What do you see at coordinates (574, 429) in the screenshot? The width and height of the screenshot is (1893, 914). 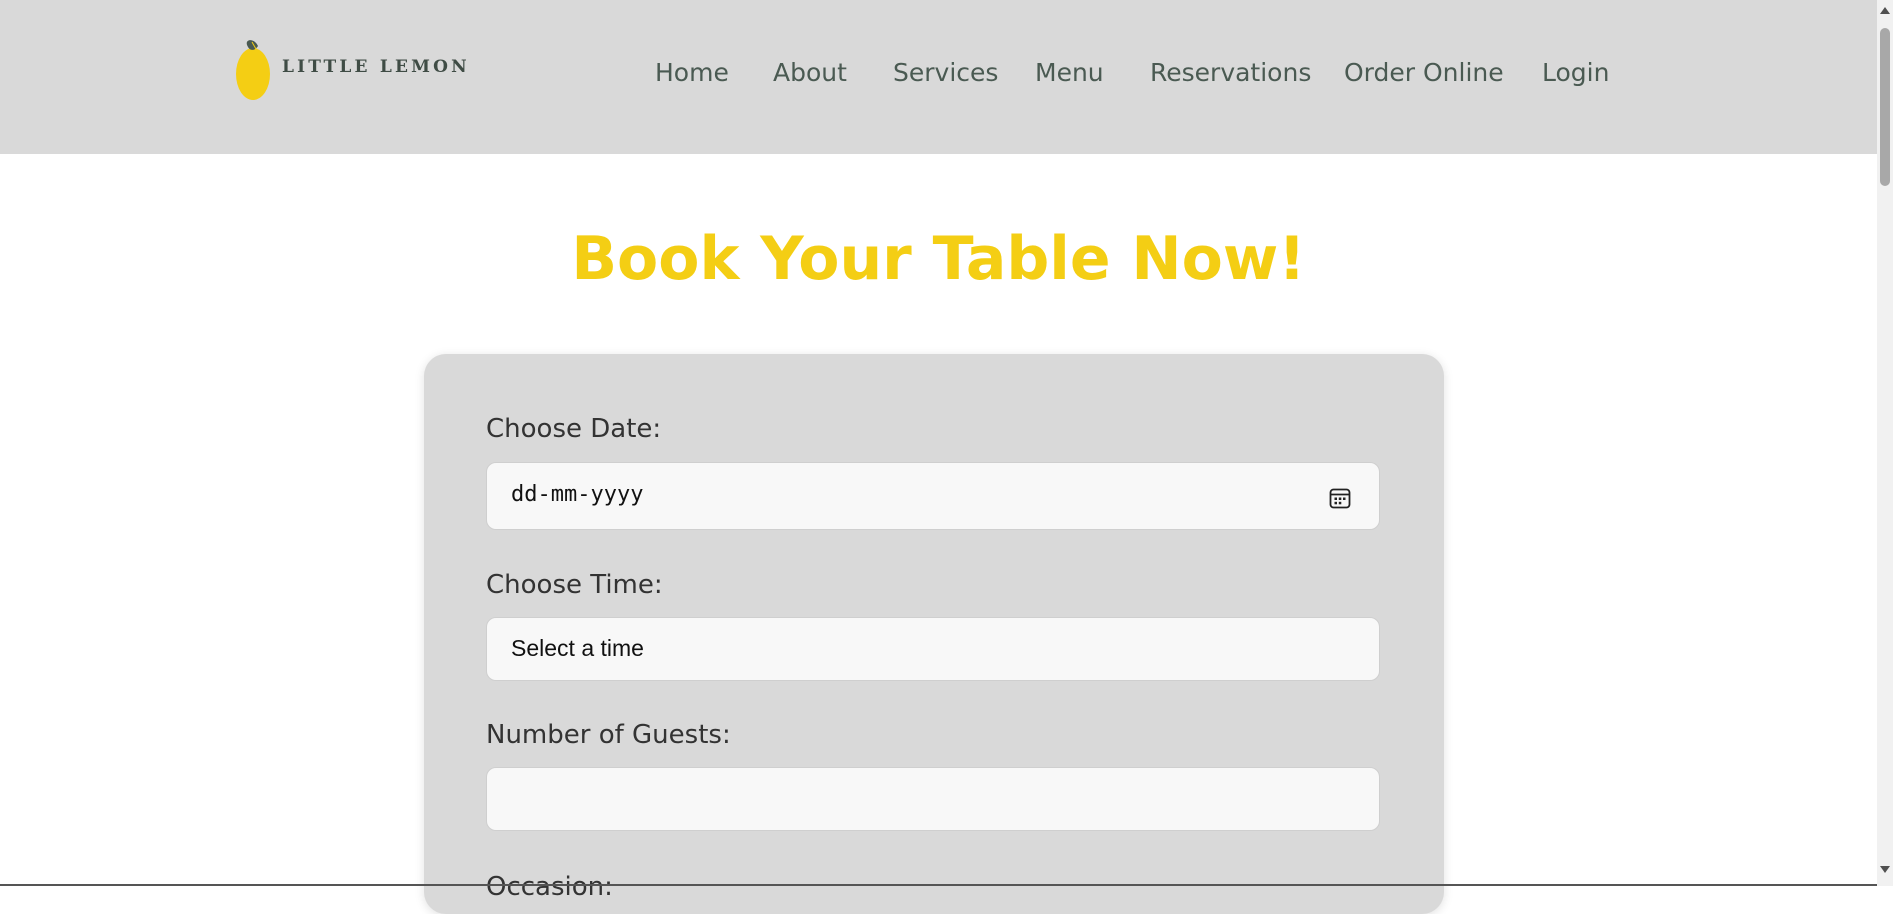 I see `date-label: Choose Date:` at bounding box center [574, 429].